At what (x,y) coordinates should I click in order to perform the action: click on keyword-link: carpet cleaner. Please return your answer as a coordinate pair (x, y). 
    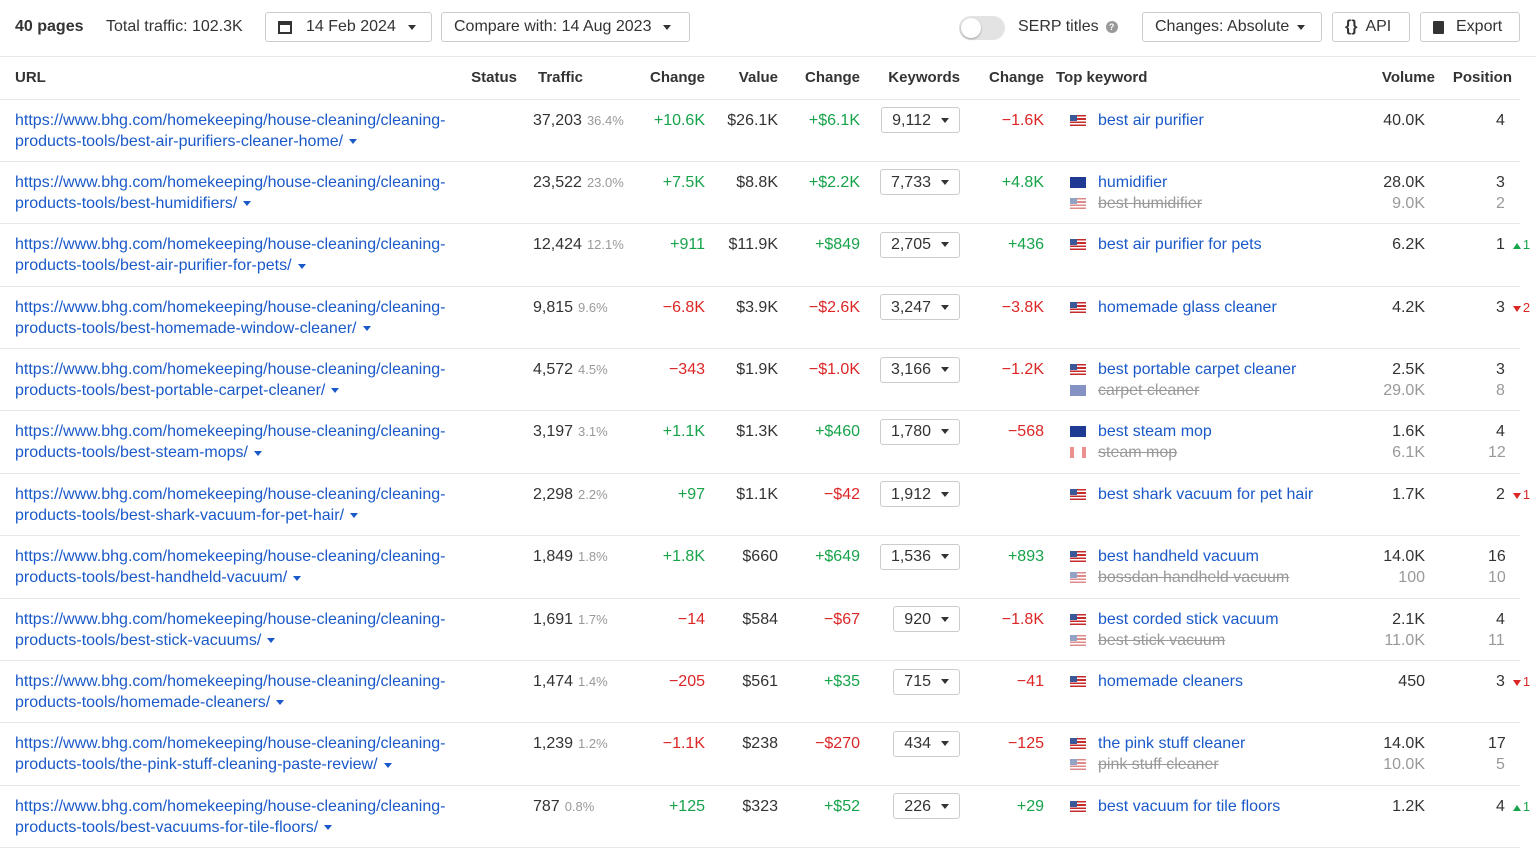
    Looking at the image, I should click on (1148, 390).